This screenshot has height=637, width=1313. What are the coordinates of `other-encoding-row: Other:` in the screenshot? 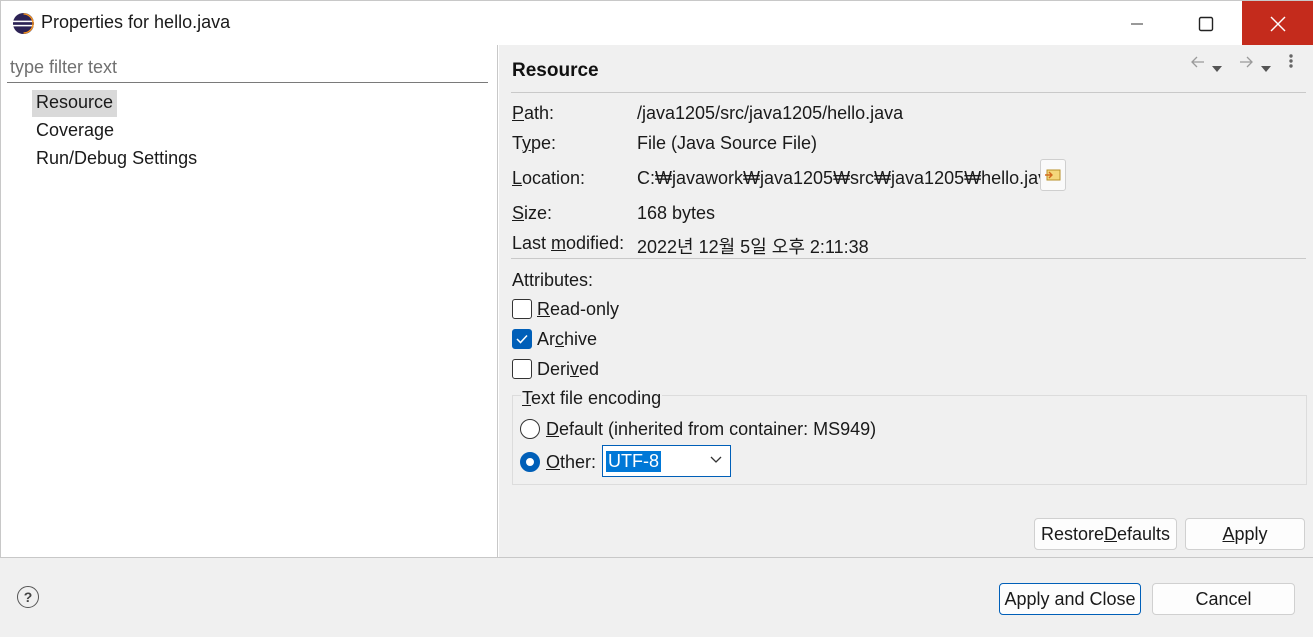 It's located at (558, 462).